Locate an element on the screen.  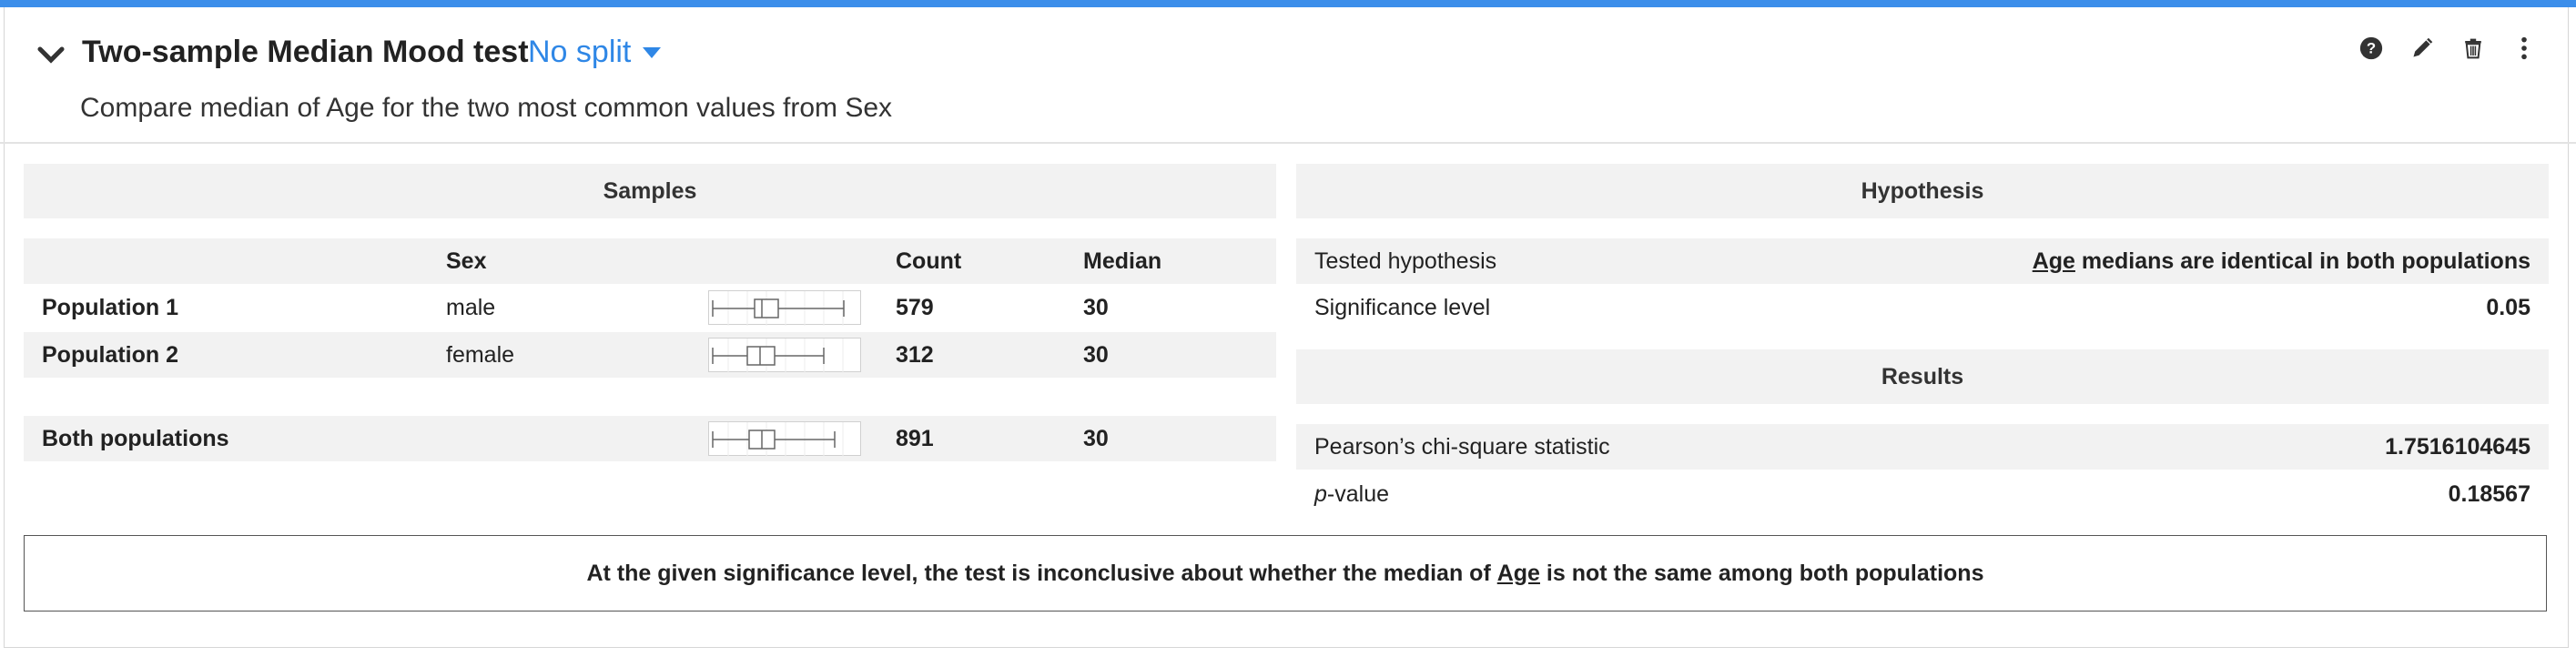
significance-value: 0.05 is located at coordinates (2508, 307).